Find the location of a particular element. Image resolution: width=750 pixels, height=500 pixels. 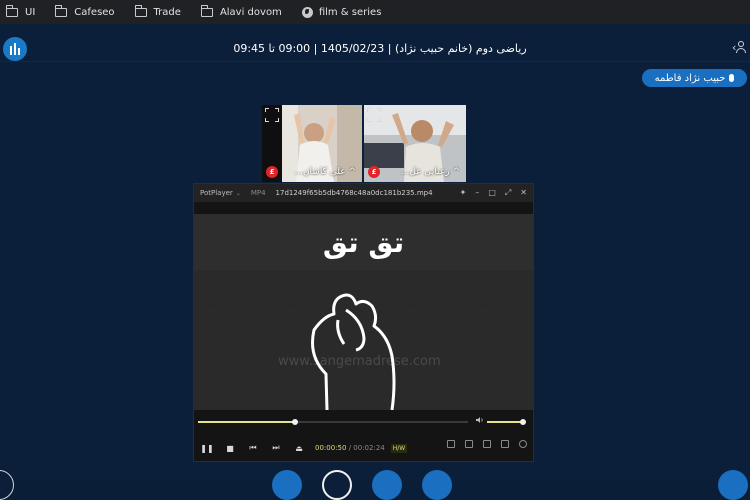

3d-icon is located at coordinates (451, 444).